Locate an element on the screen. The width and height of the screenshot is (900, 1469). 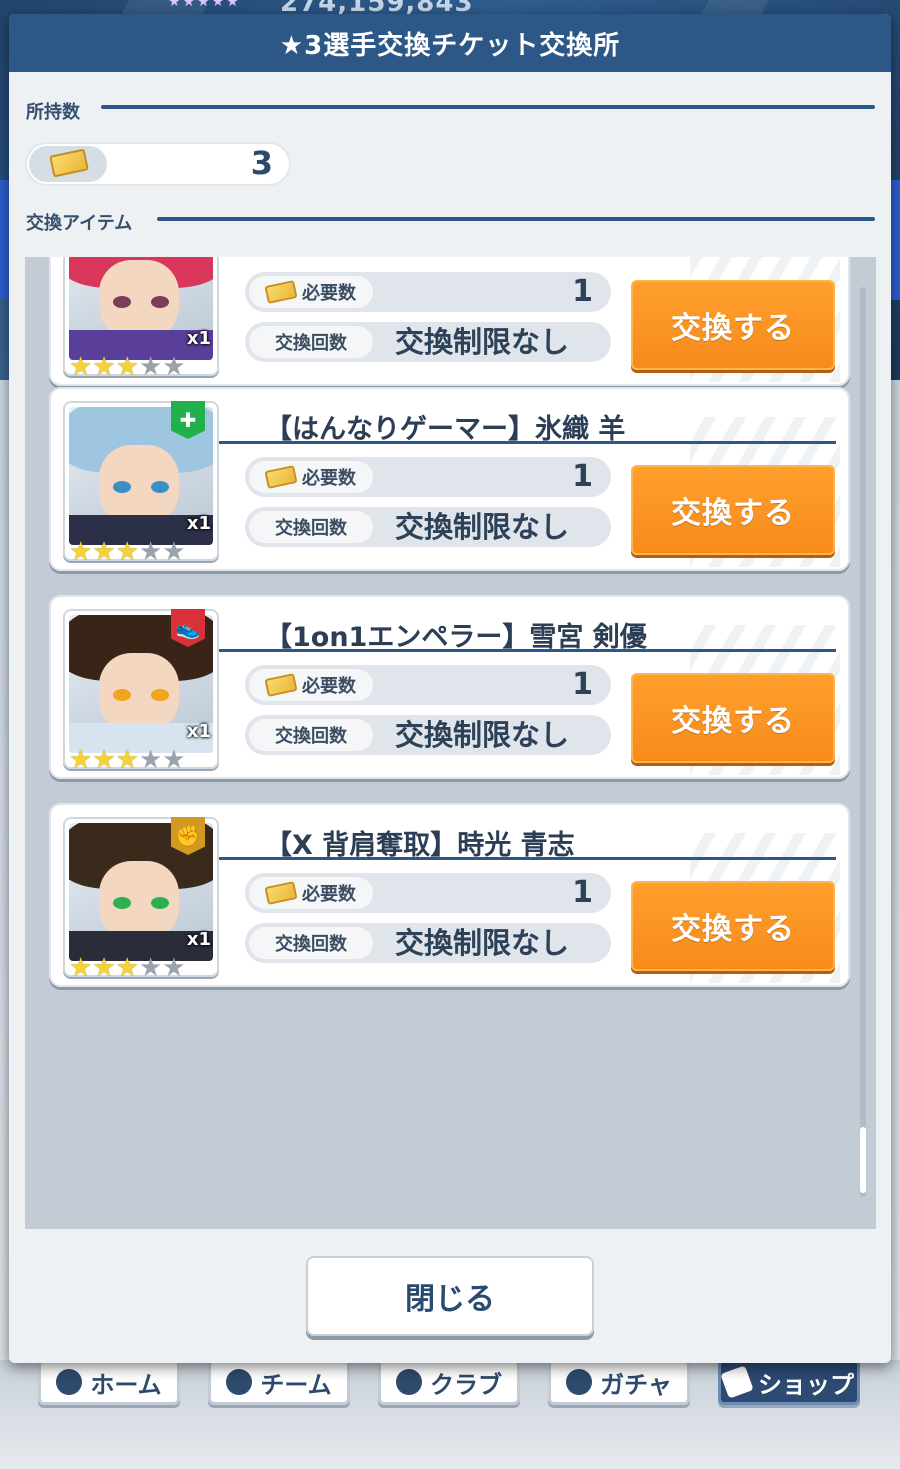
nav-gacha-label: ガチャ is located at coordinates (636, 1384).